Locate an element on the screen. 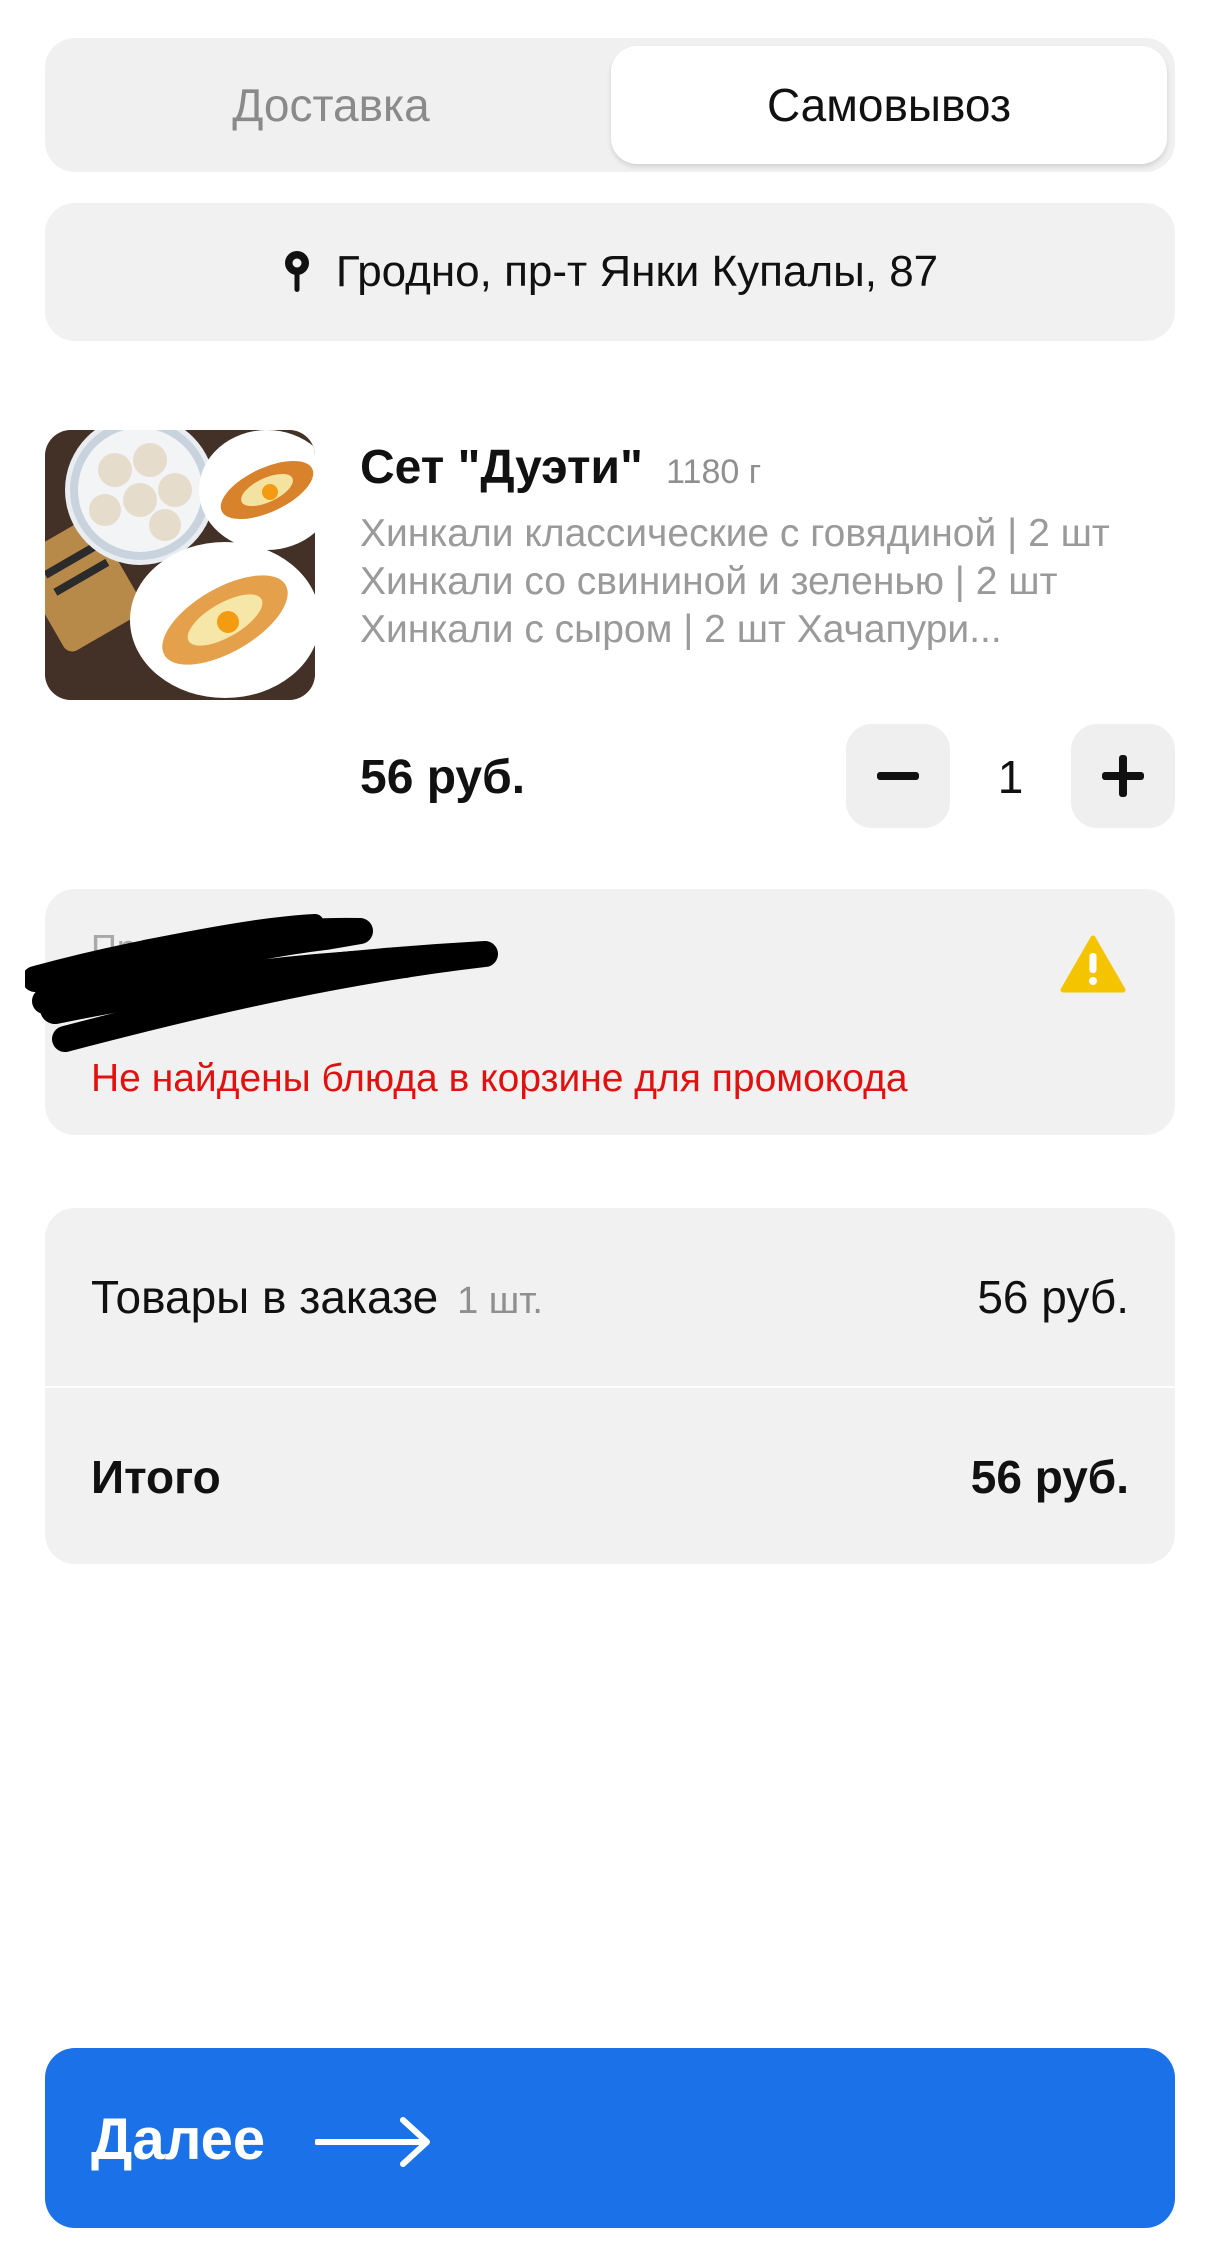  tab-pickup: Самовывоз is located at coordinates (889, 105).